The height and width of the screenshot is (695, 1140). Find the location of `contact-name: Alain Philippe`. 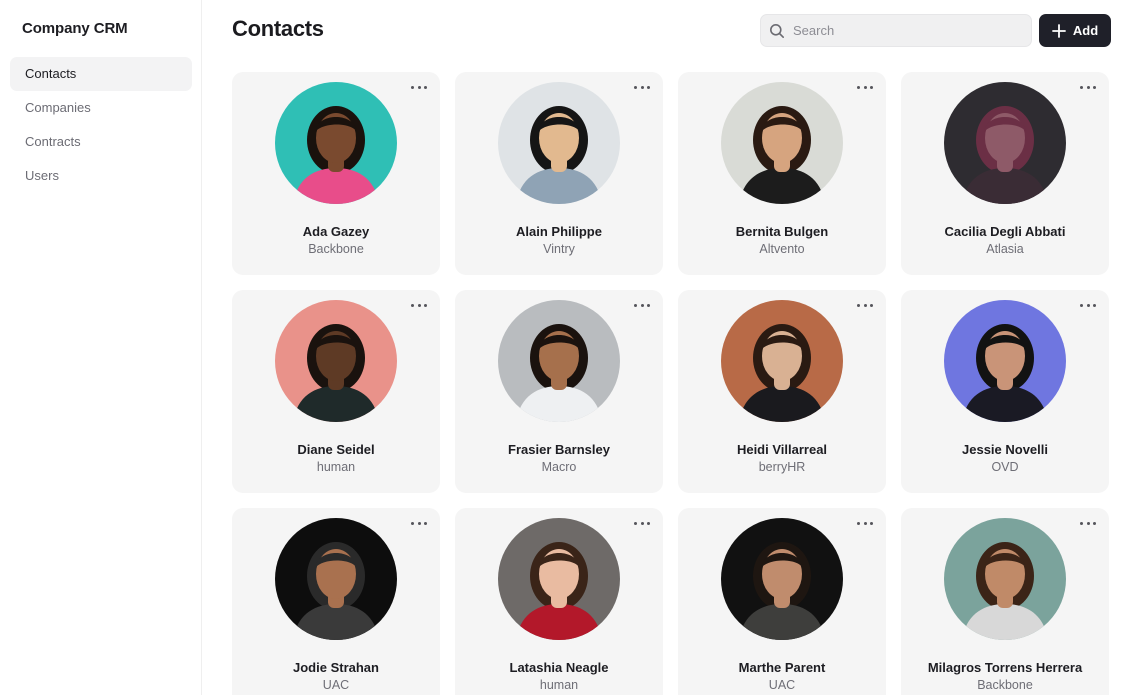

contact-name: Alain Philippe is located at coordinates (559, 231).